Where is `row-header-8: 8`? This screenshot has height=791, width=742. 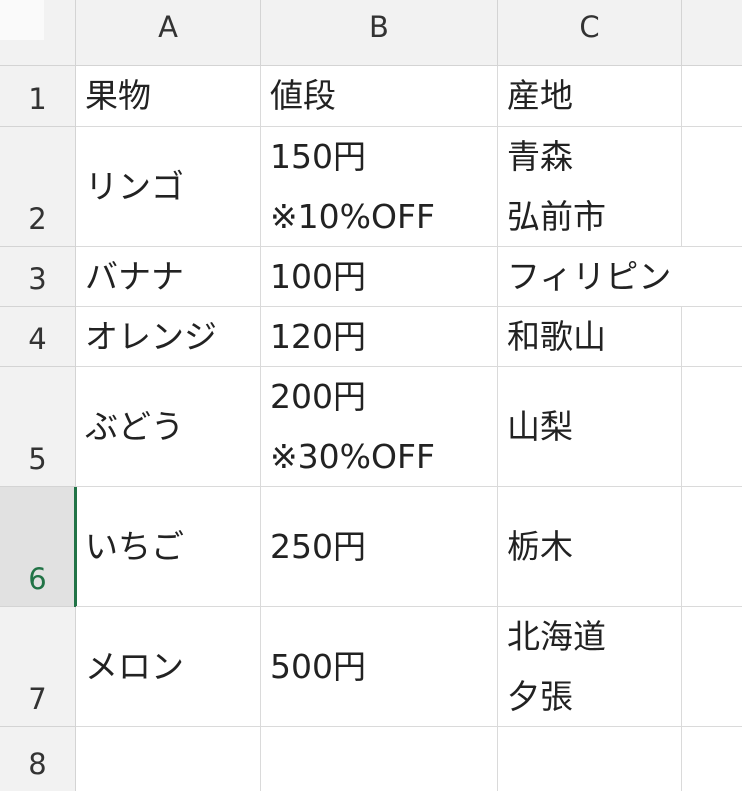
row-header-8: 8 is located at coordinates (38, 759).